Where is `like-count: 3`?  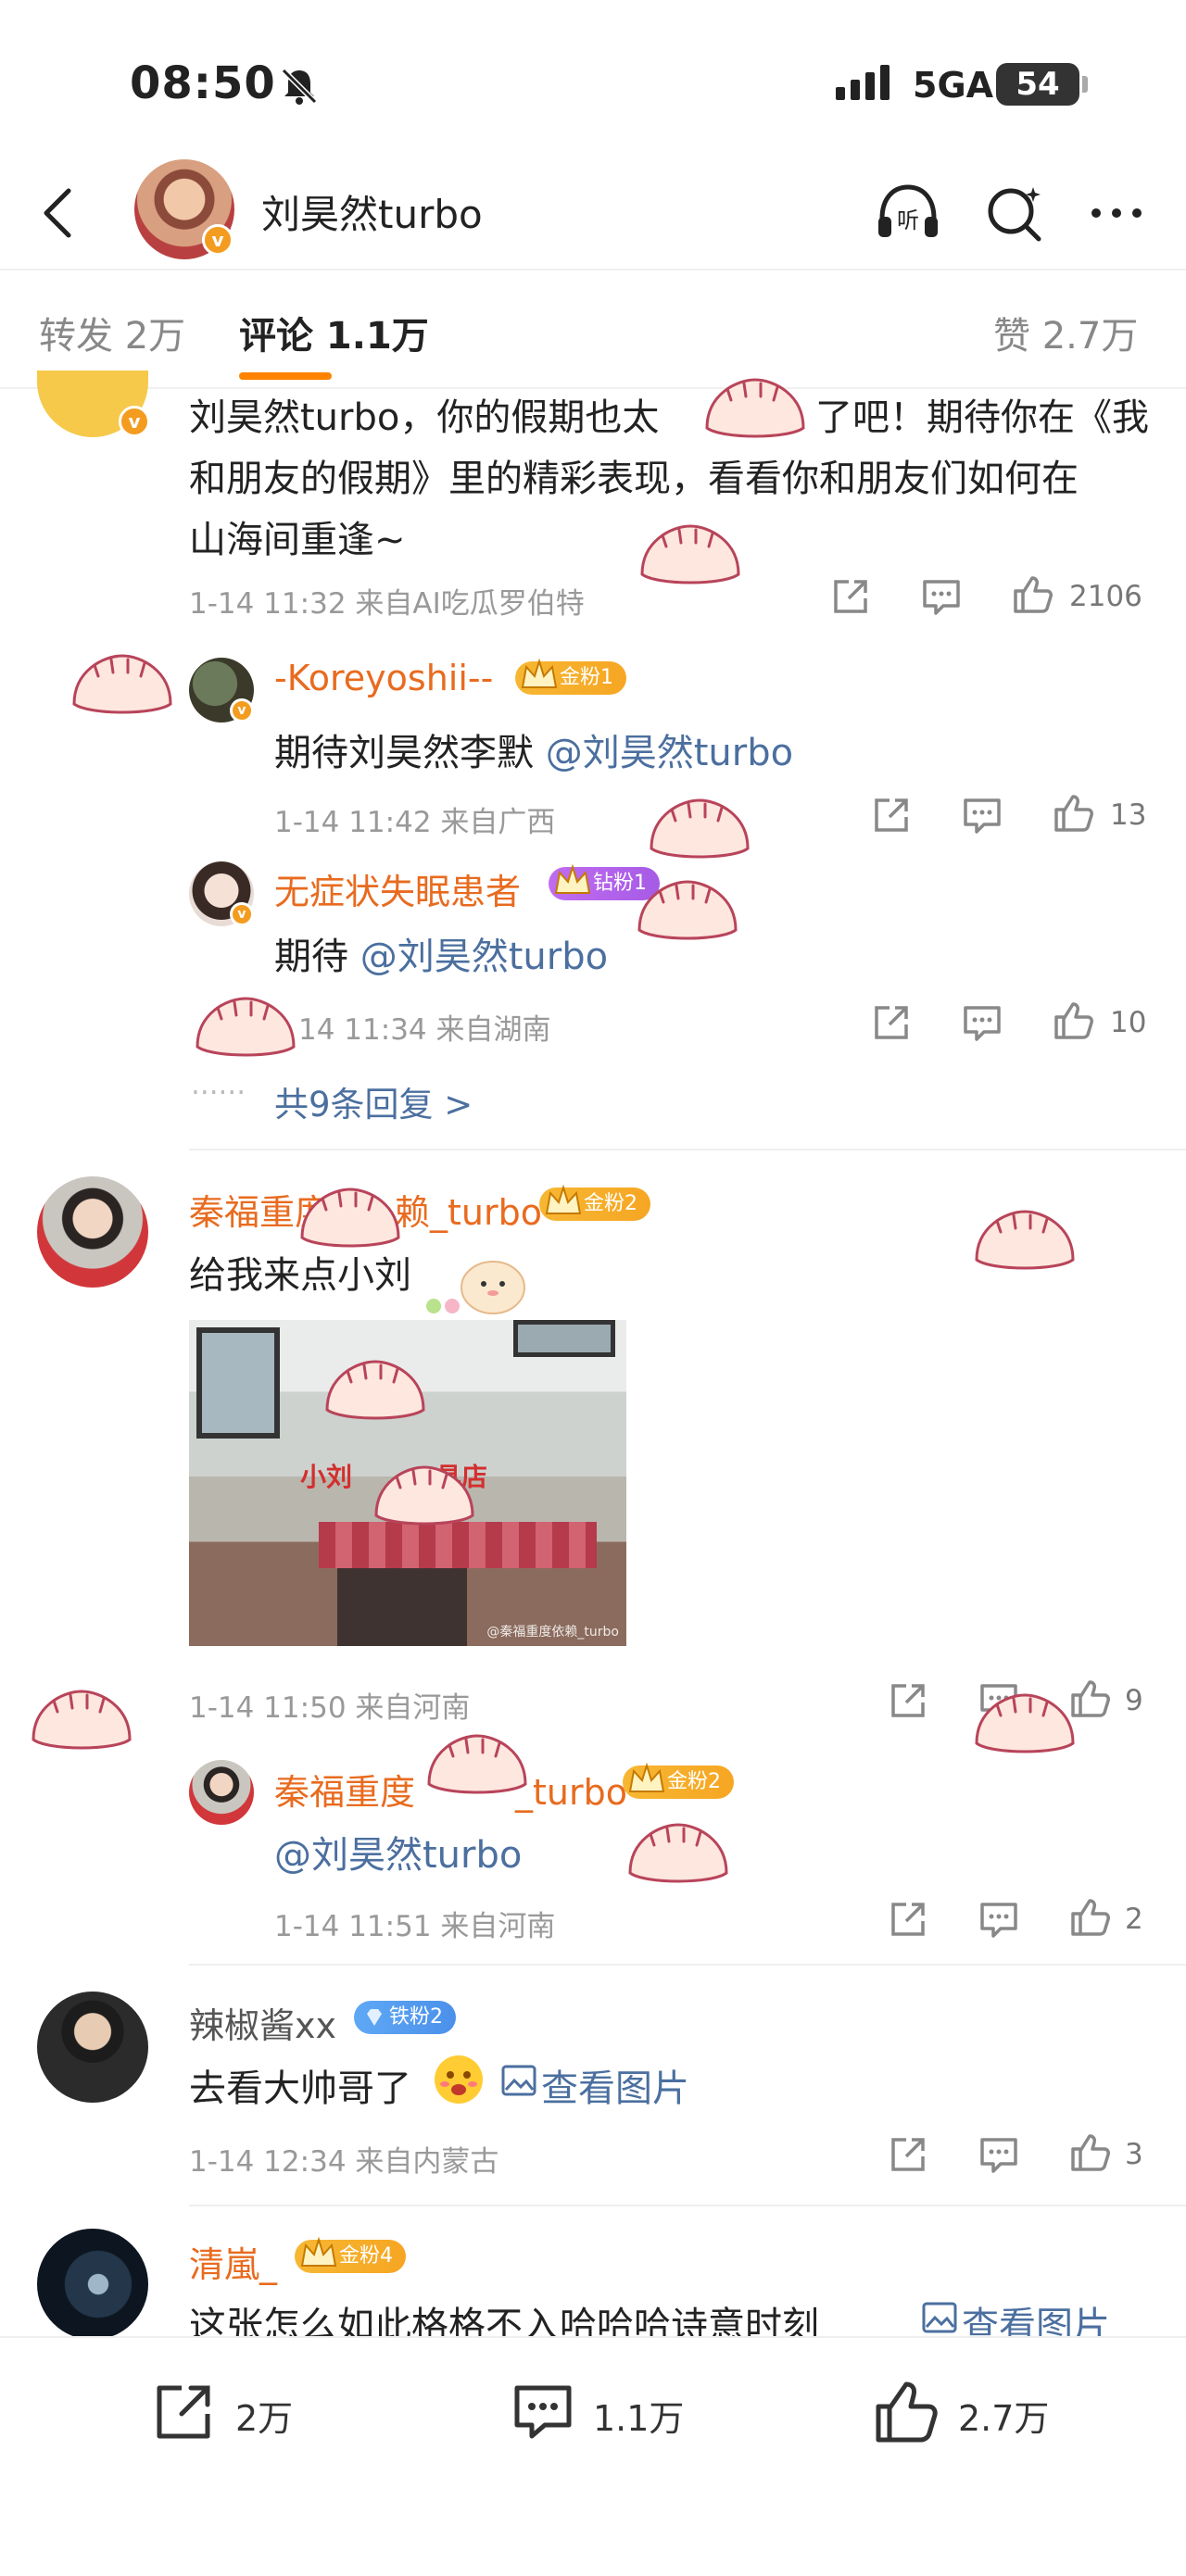 like-count: 3 is located at coordinates (1134, 2154).